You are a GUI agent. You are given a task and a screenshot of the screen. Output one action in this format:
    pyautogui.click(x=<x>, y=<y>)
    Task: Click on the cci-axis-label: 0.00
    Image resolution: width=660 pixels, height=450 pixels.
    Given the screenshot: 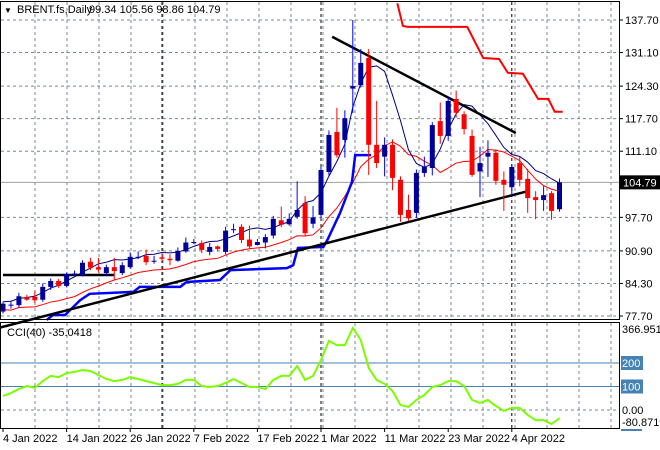 What is the action you would take?
    pyautogui.click(x=632, y=411)
    